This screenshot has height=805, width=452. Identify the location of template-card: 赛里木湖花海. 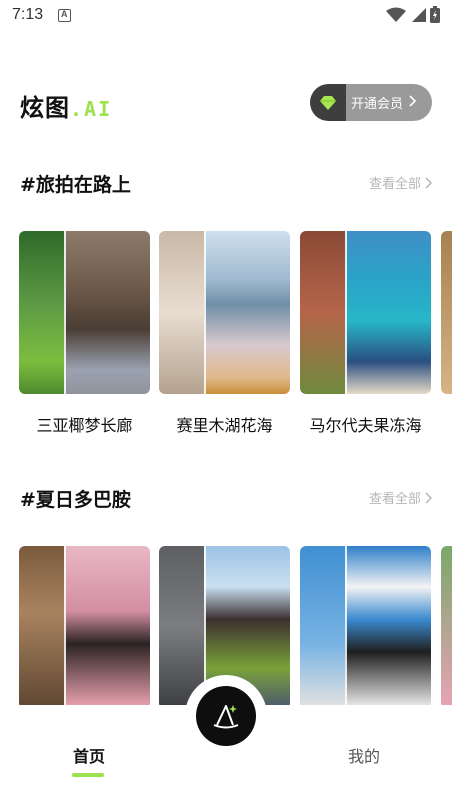
(224, 333).